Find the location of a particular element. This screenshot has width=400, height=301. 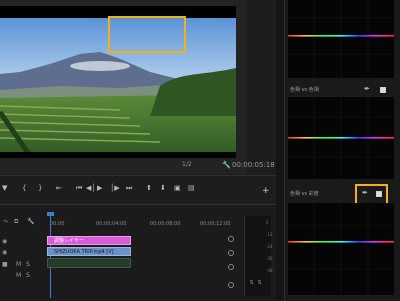

hue-vs-sat-scope is located at coordinates (341, 249).